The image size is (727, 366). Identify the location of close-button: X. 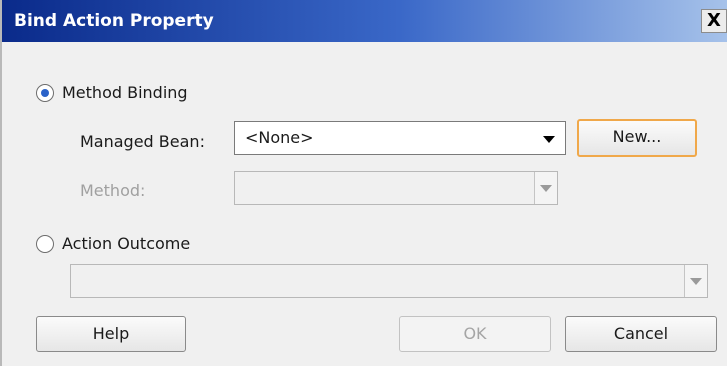
(714, 21).